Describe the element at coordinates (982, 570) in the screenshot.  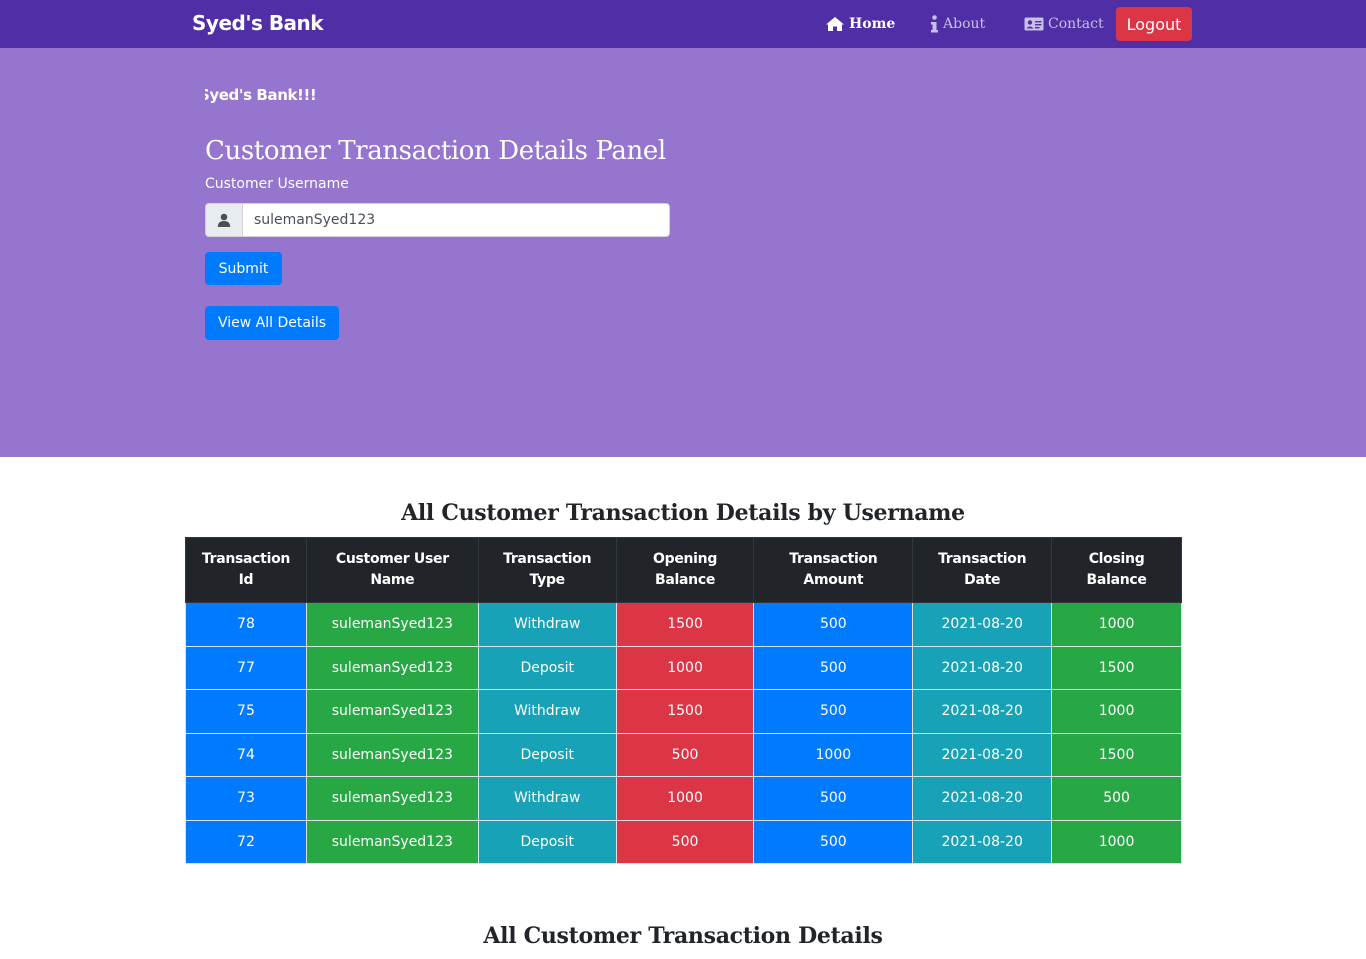
I see `header-transaction-date: Transaction Date` at that location.